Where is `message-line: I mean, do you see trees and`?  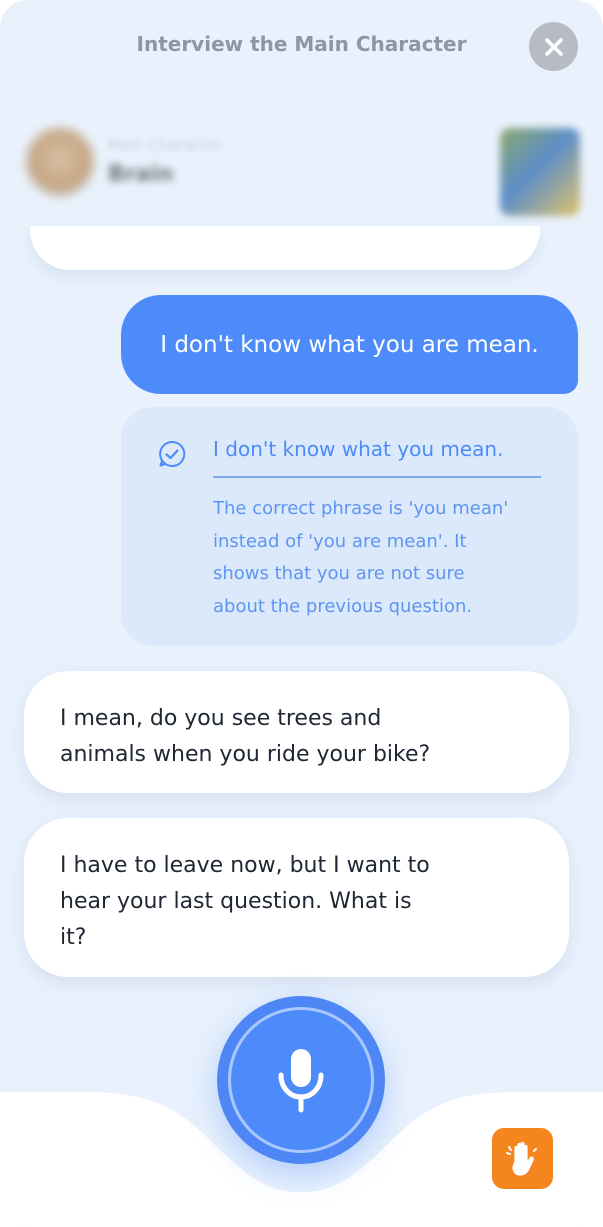
message-line: I mean, do you see trees and is located at coordinates (221, 718).